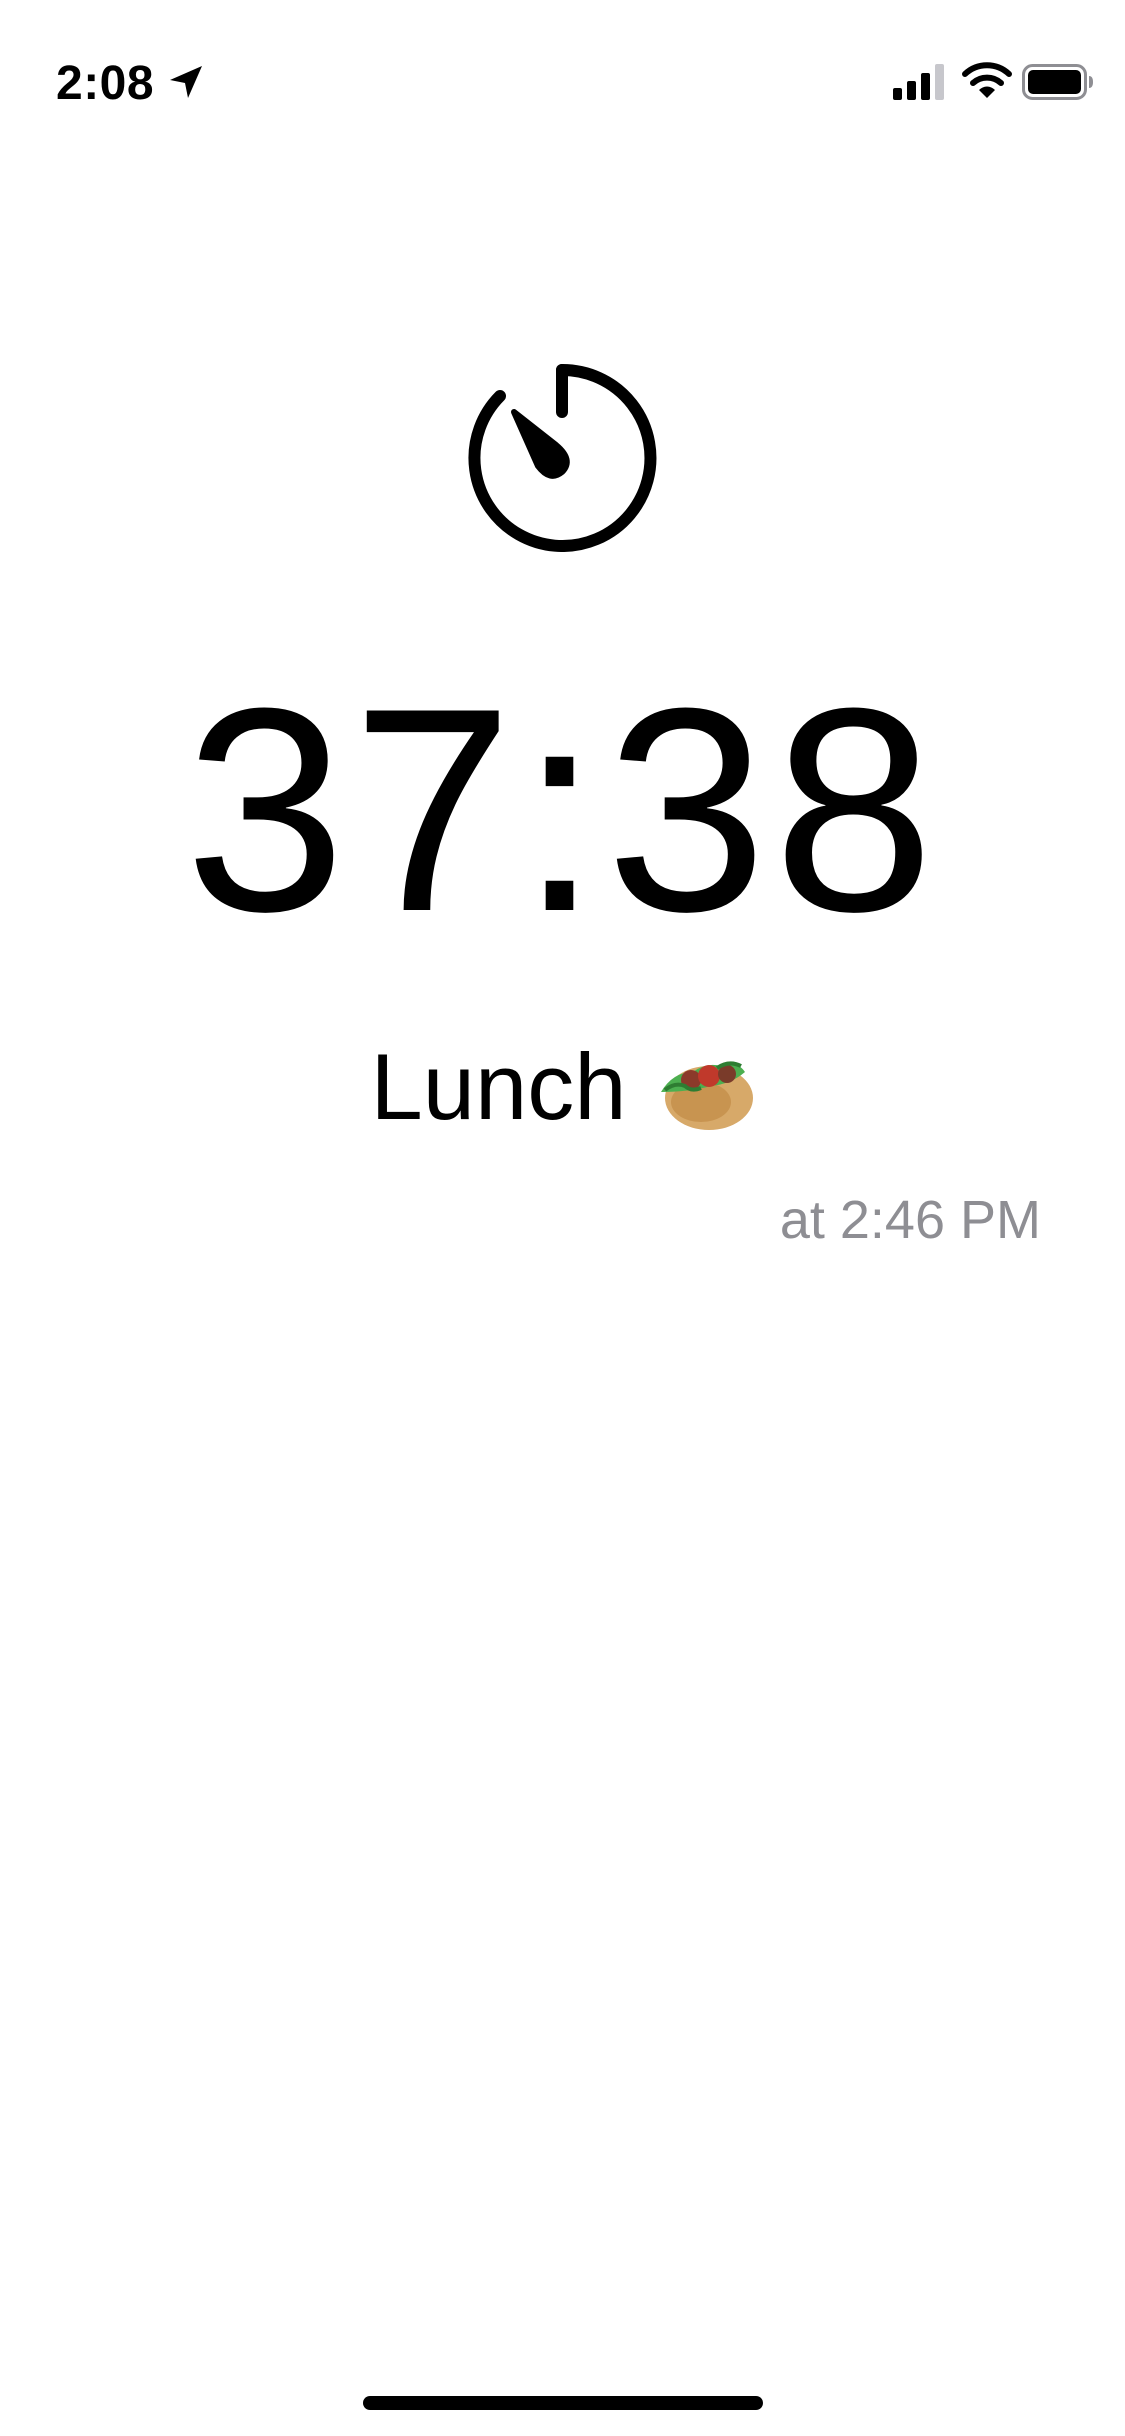 This screenshot has height=2436, width=1125. I want to click on wifi-icon, so click(987, 80).